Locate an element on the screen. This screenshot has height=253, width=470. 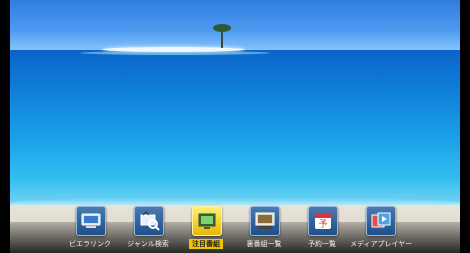
menu-item-label: ジャンル検索 is located at coordinates (148, 244).